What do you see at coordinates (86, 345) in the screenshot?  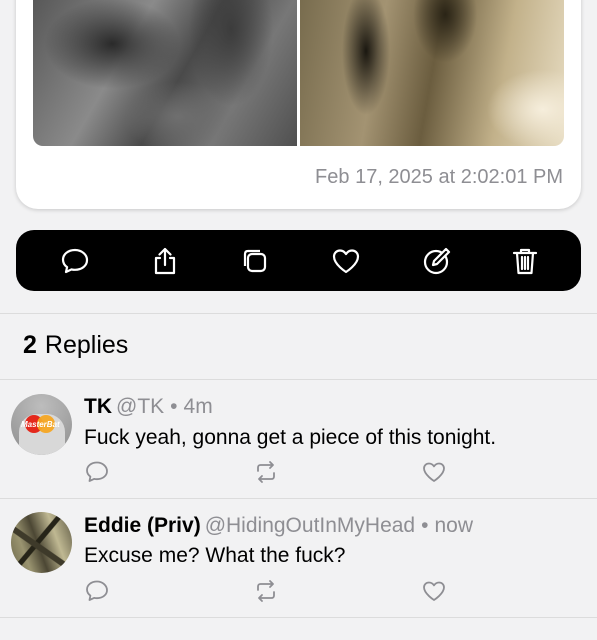 I see `replies-label: Replies` at bounding box center [86, 345].